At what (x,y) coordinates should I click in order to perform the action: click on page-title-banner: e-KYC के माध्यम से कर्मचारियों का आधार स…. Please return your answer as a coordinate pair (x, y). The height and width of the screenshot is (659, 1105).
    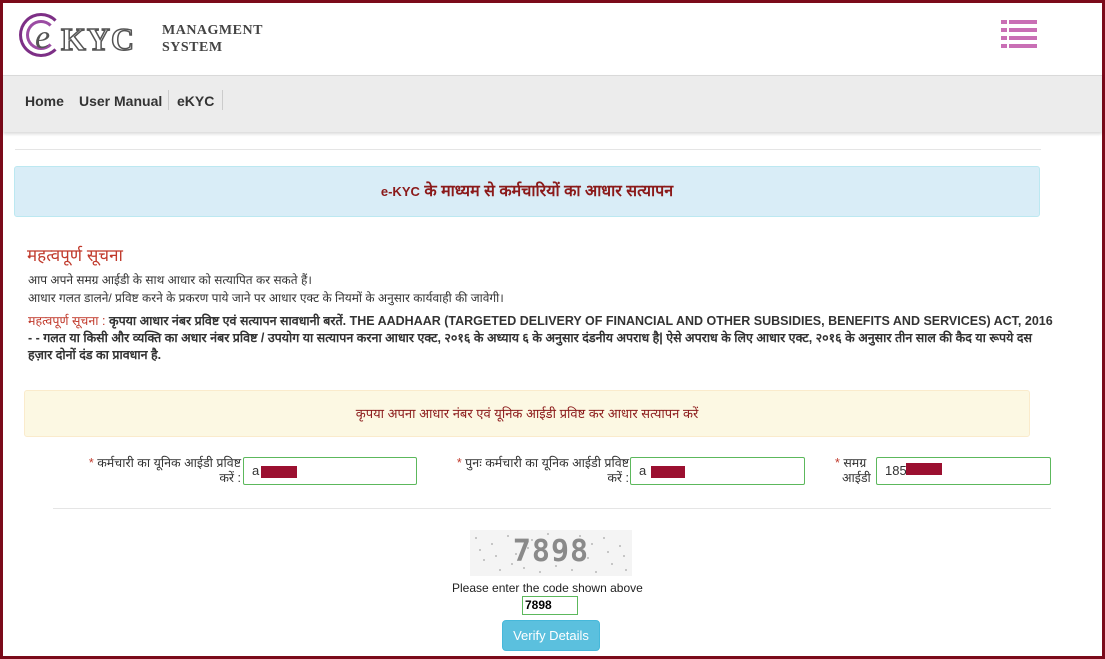
    Looking at the image, I should click on (527, 191).